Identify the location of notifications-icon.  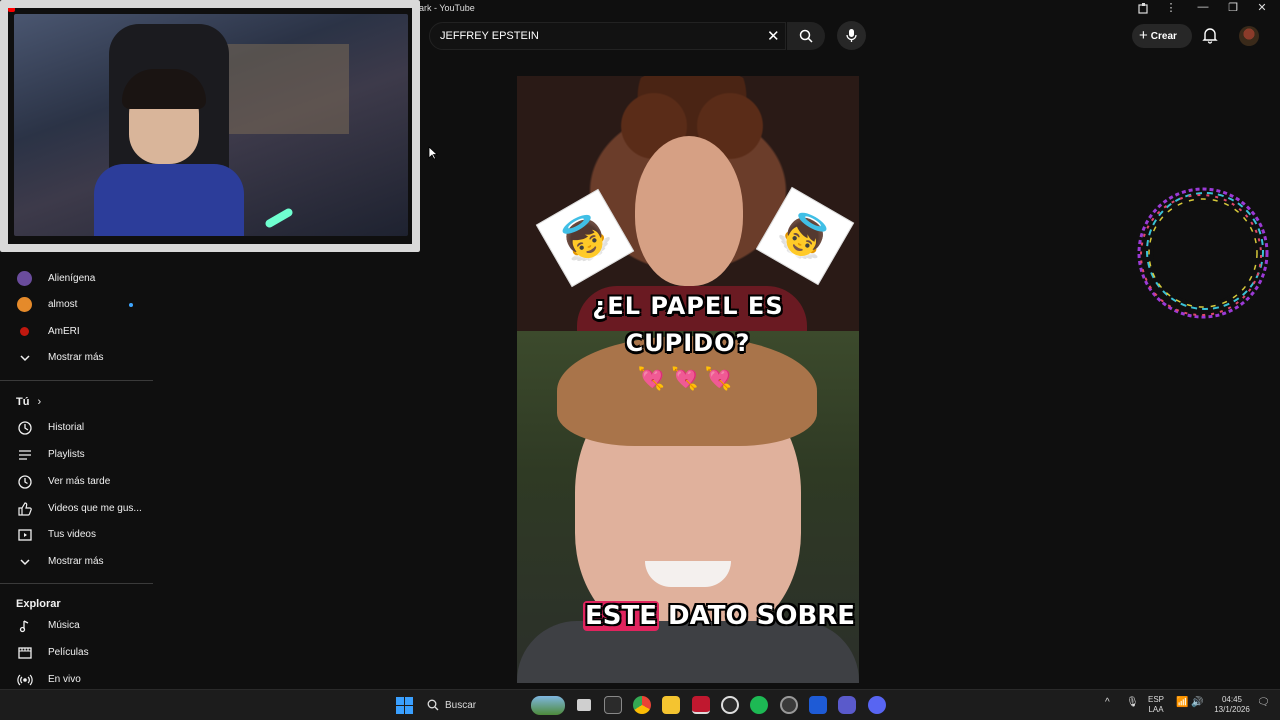
(1210, 35).